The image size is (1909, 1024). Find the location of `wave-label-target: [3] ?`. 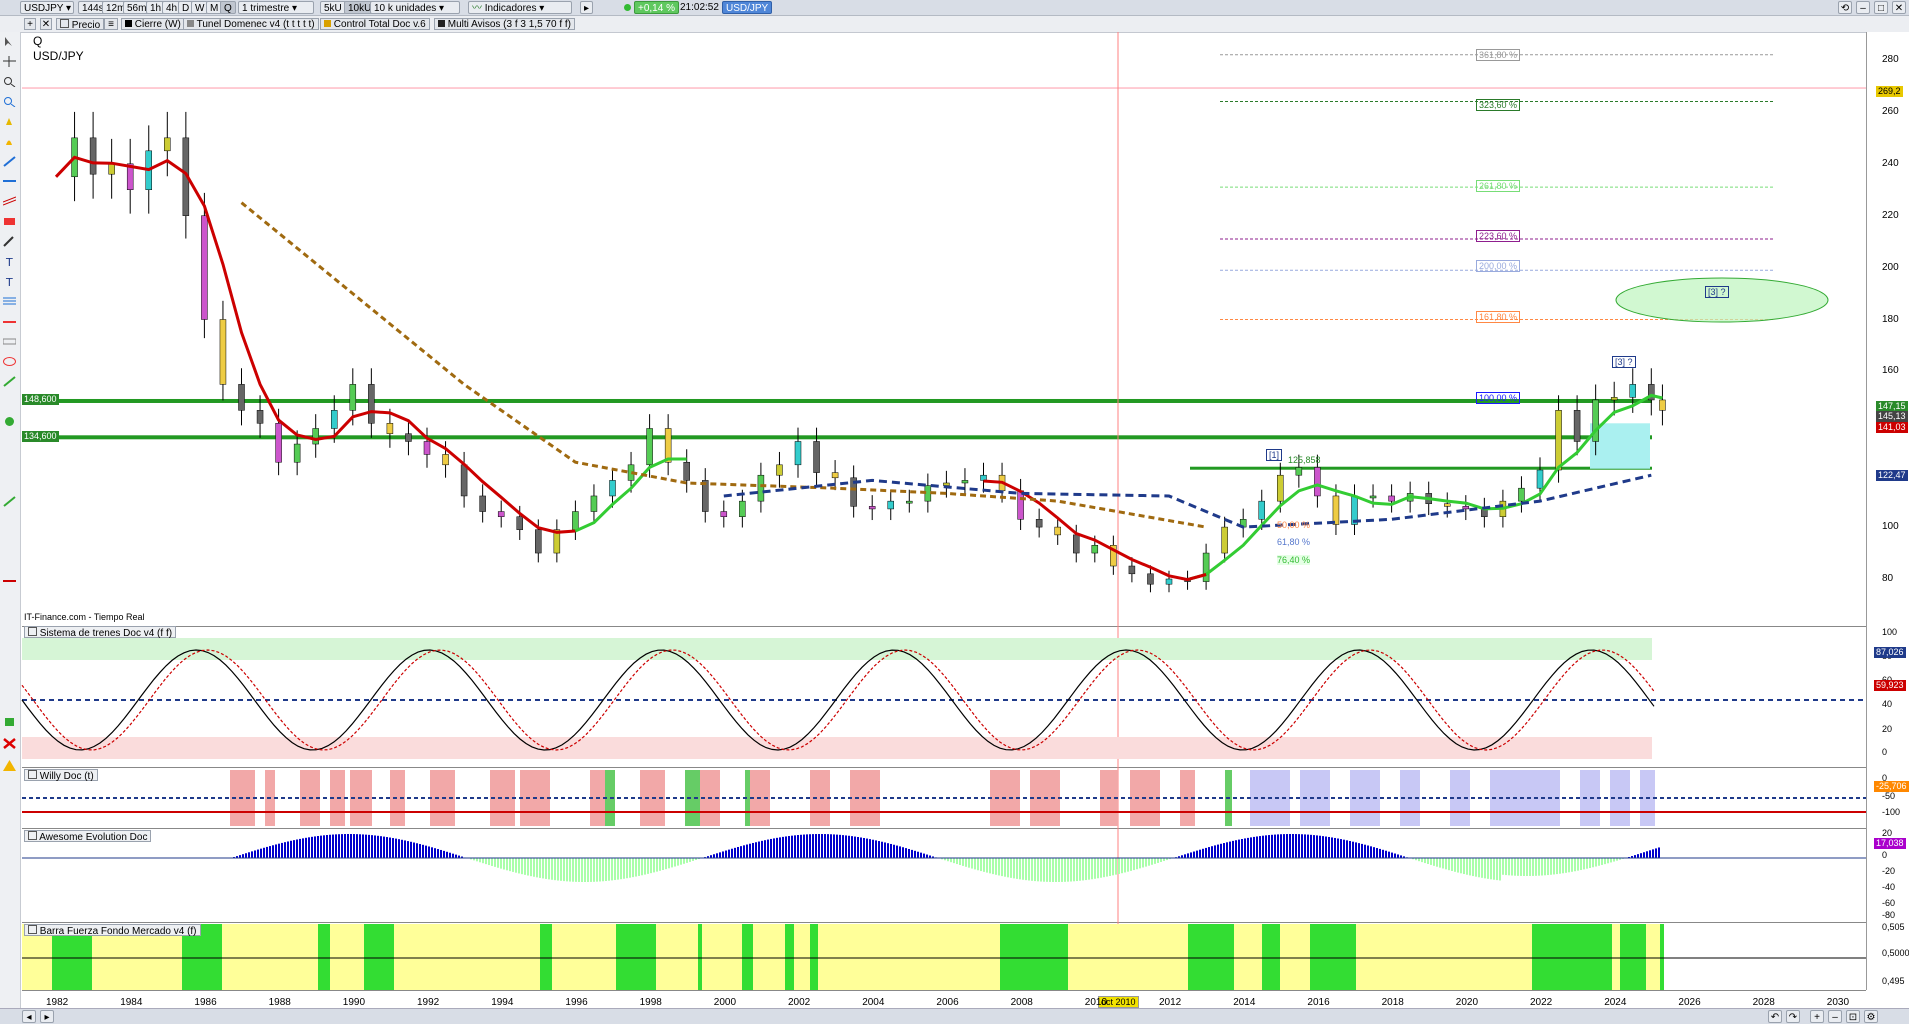

wave-label-target: [3] ? is located at coordinates (1717, 292).